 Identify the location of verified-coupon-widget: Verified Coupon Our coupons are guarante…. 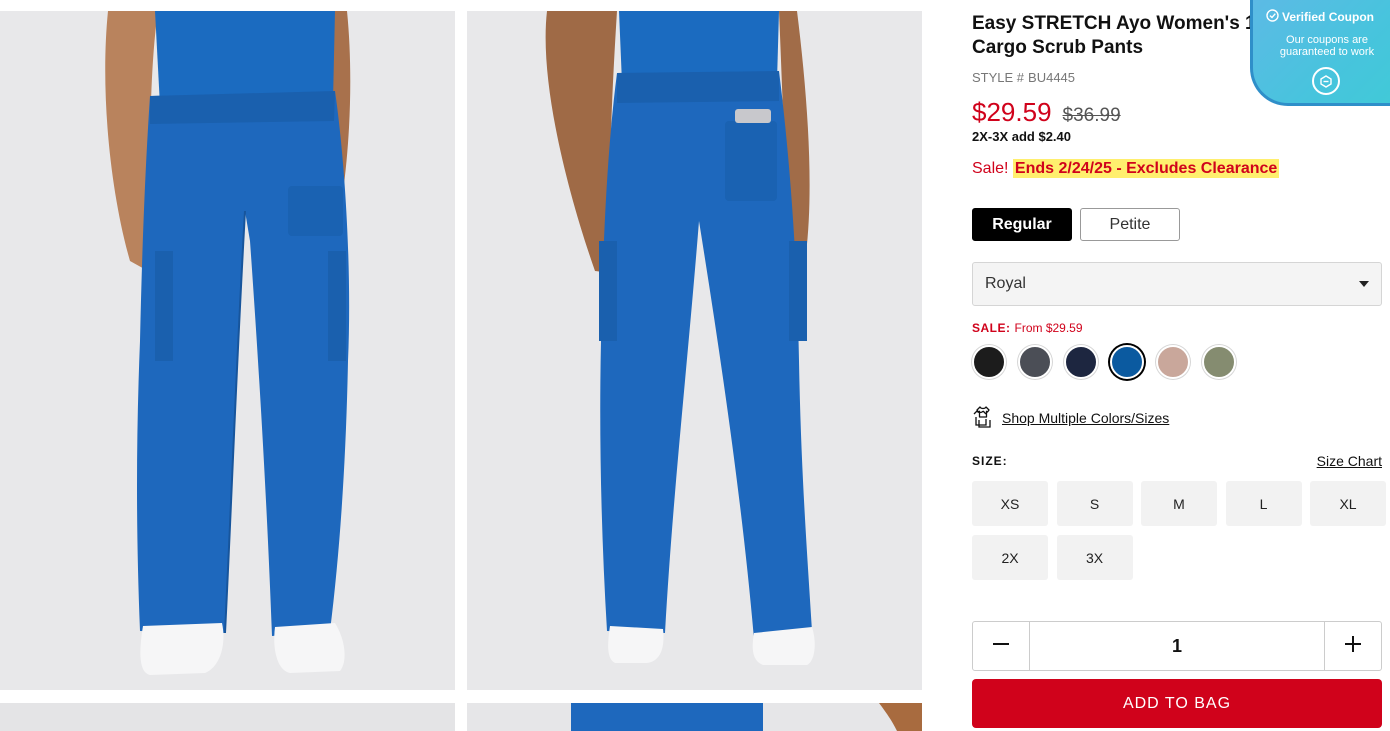
(1320, 53).